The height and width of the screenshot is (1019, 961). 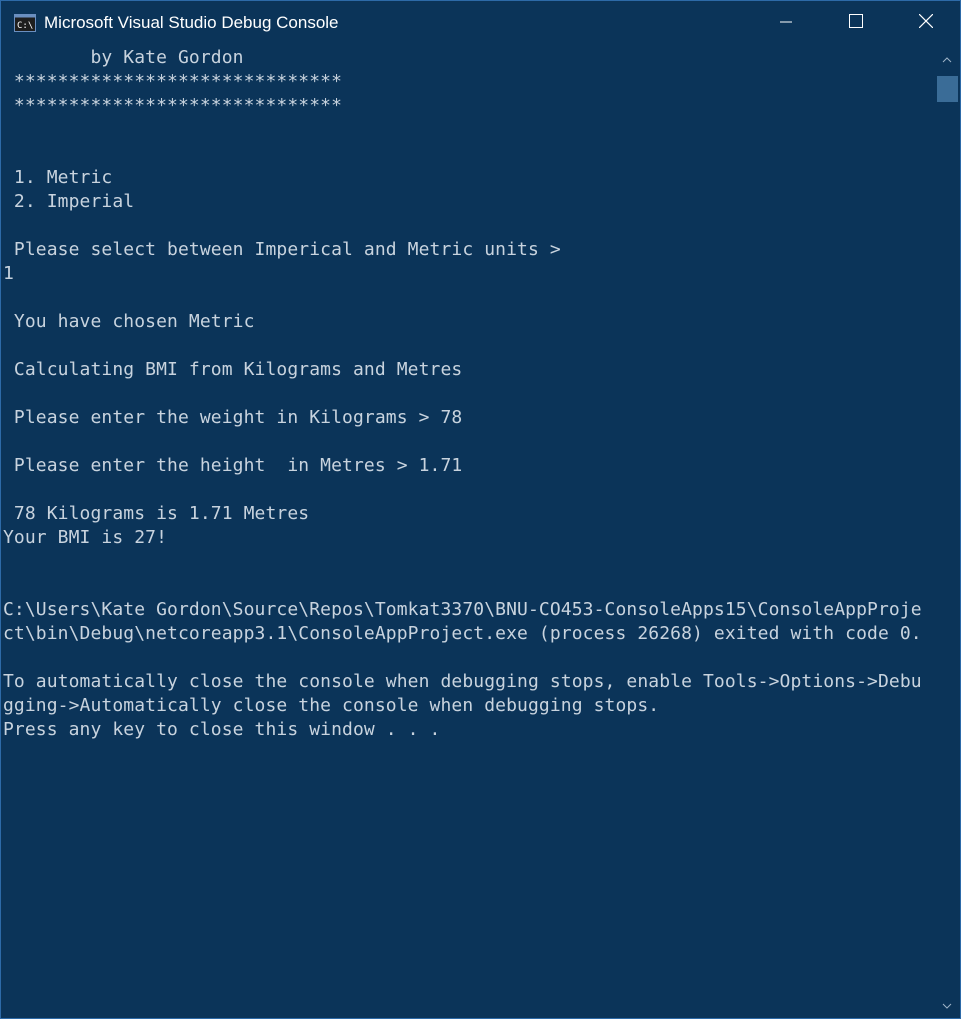 I want to click on chevron-up-icon, so click(x=947, y=59).